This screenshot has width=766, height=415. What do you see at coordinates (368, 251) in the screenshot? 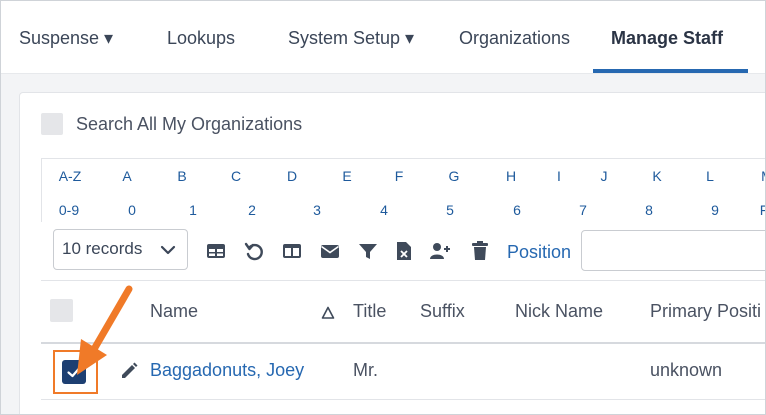
I see `filter-icon` at bounding box center [368, 251].